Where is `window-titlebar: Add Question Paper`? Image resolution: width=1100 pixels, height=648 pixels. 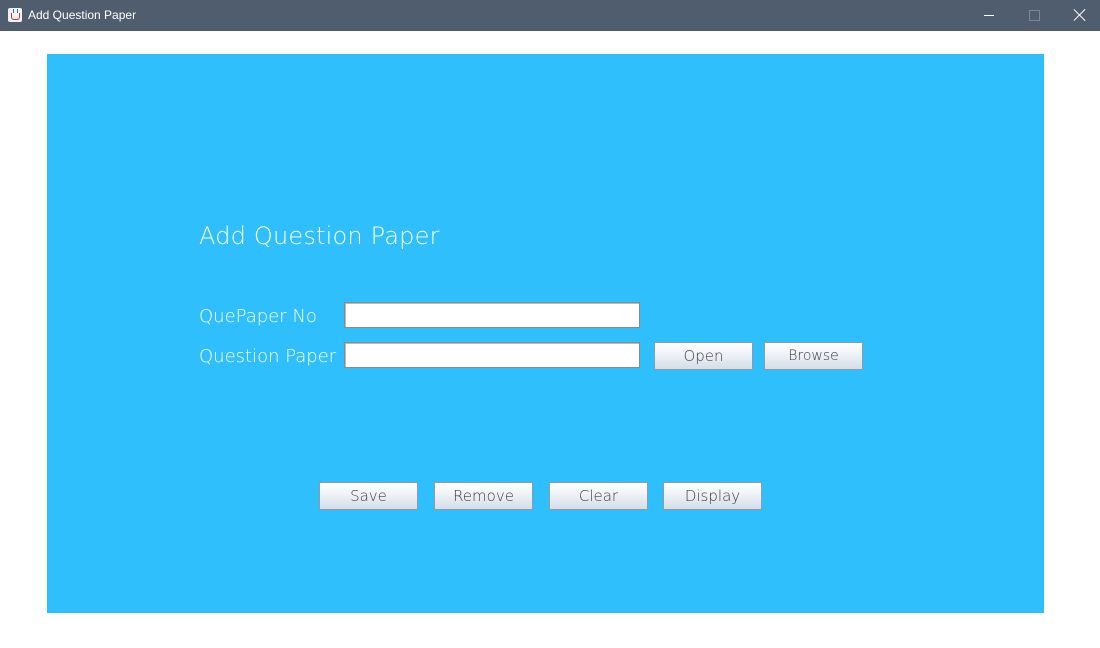 window-titlebar: Add Question Paper is located at coordinates (550, 15).